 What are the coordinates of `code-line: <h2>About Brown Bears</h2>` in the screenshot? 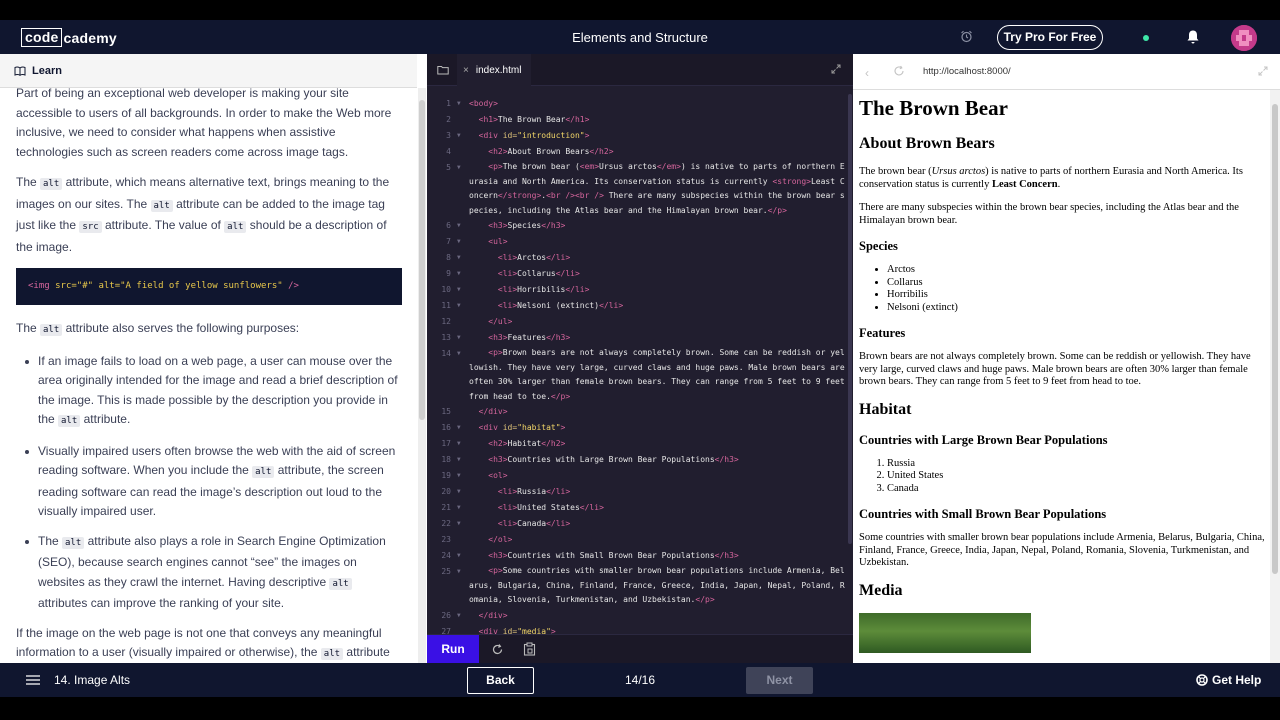 It's located at (658, 152).